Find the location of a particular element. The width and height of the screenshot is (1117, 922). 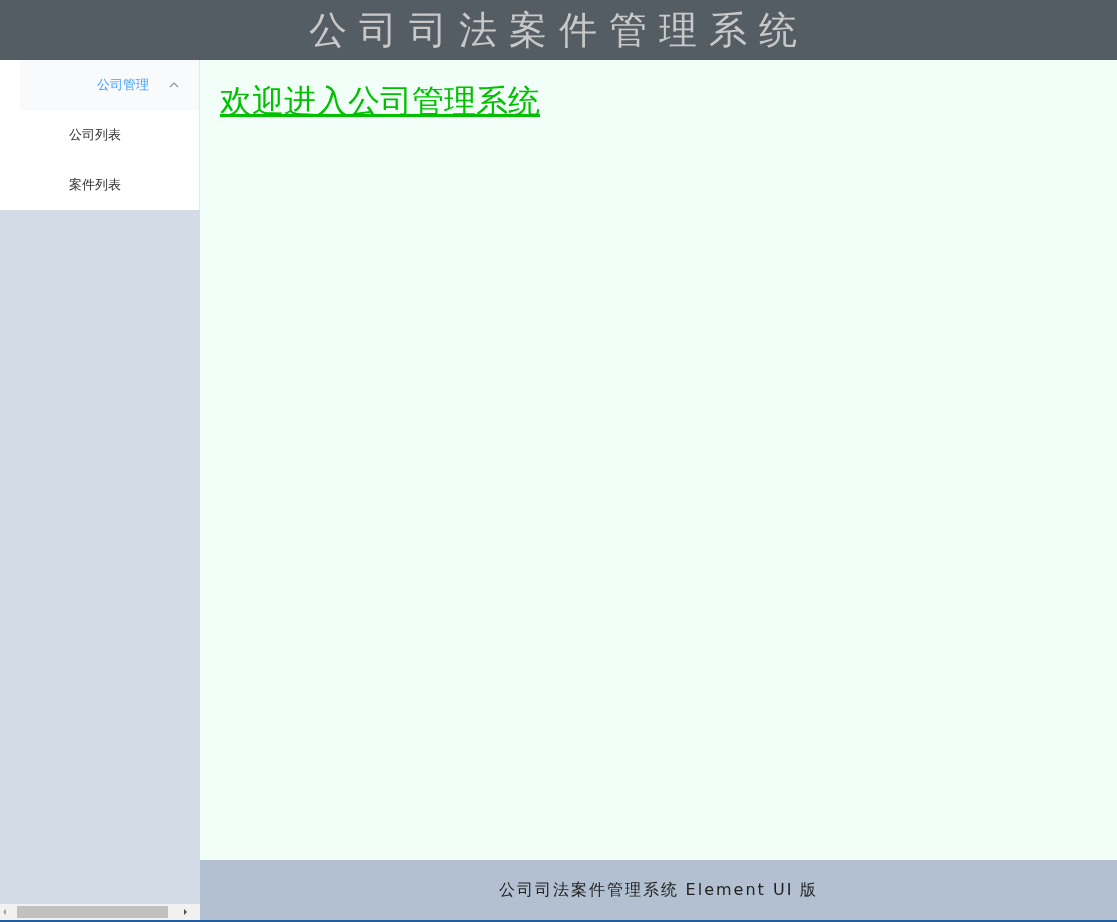

app-title: 公司司法案件管理系统 is located at coordinates (558, 30).